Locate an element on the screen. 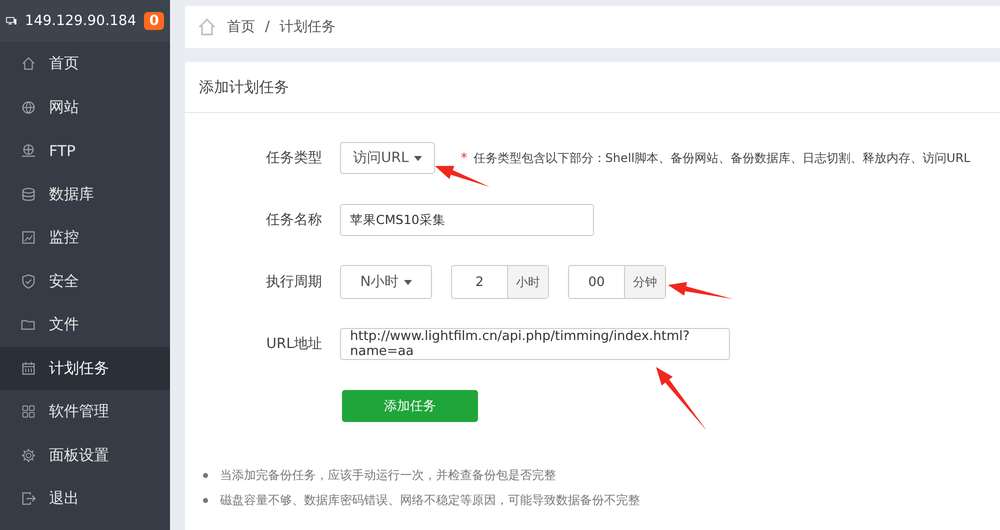  field-label: 执行周期 is located at coordinates (293, 282).